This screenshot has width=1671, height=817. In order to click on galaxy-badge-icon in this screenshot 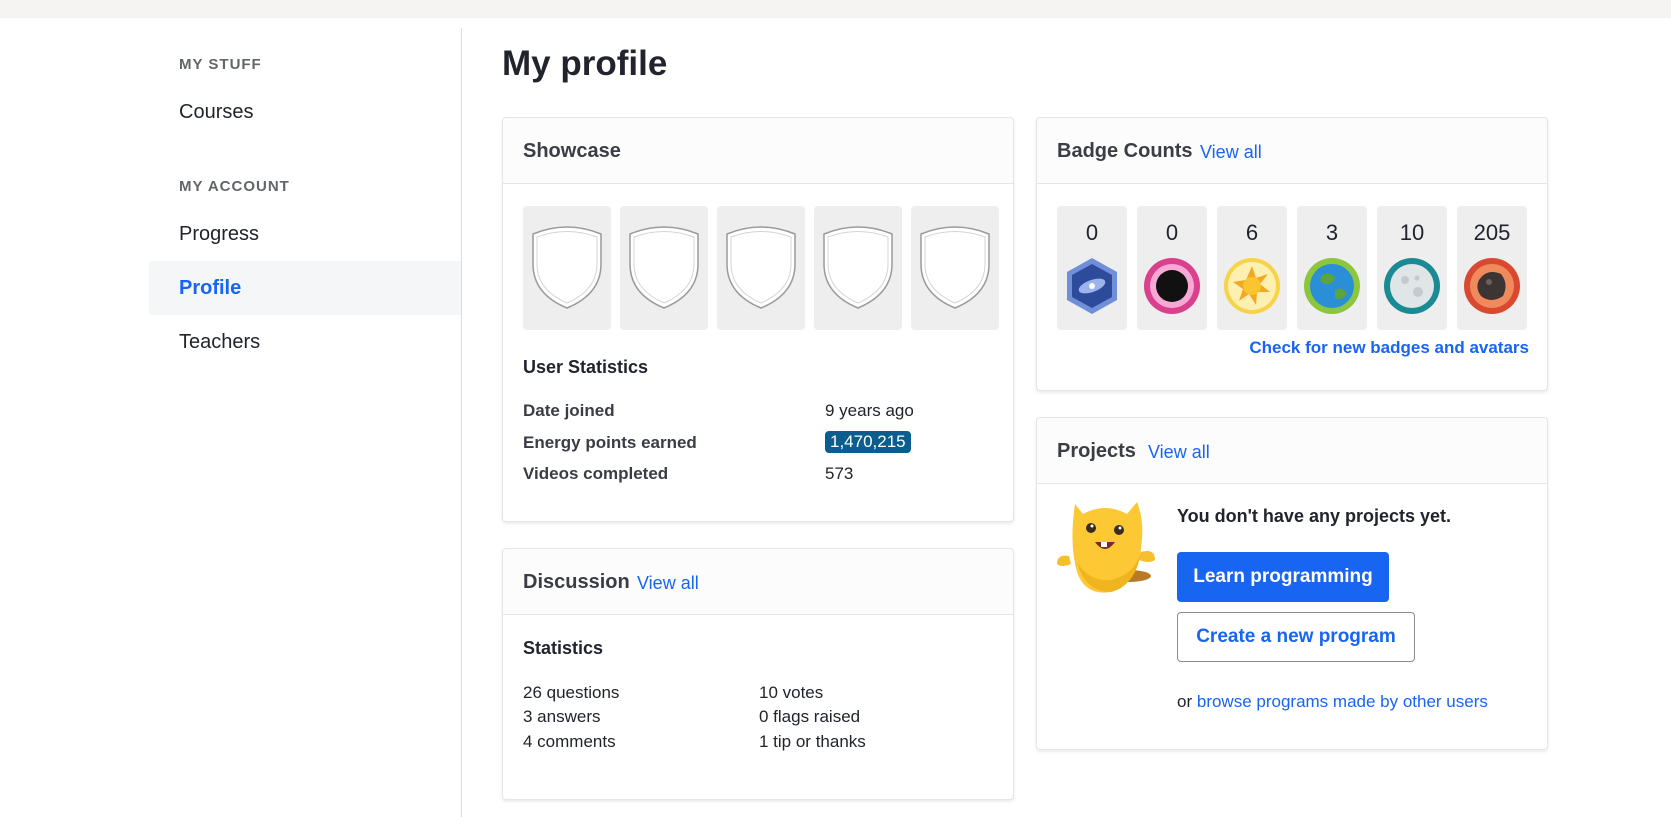, I will do `click(1092, 286)`.